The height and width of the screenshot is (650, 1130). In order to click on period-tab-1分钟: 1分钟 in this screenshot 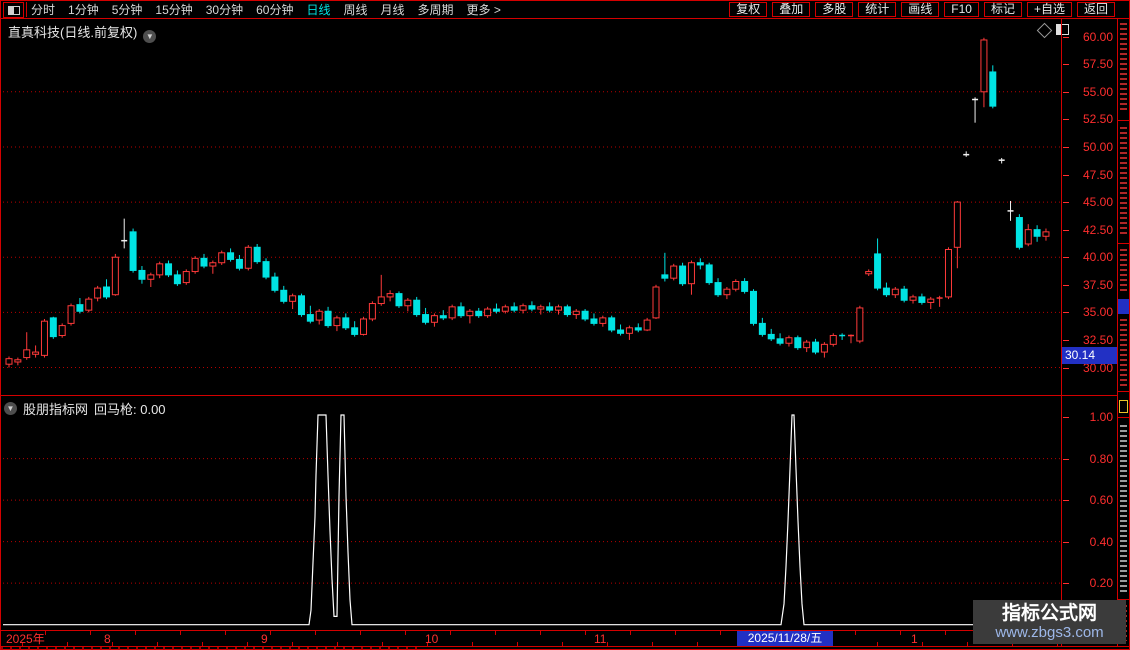, I will do `click(83, 9)`.